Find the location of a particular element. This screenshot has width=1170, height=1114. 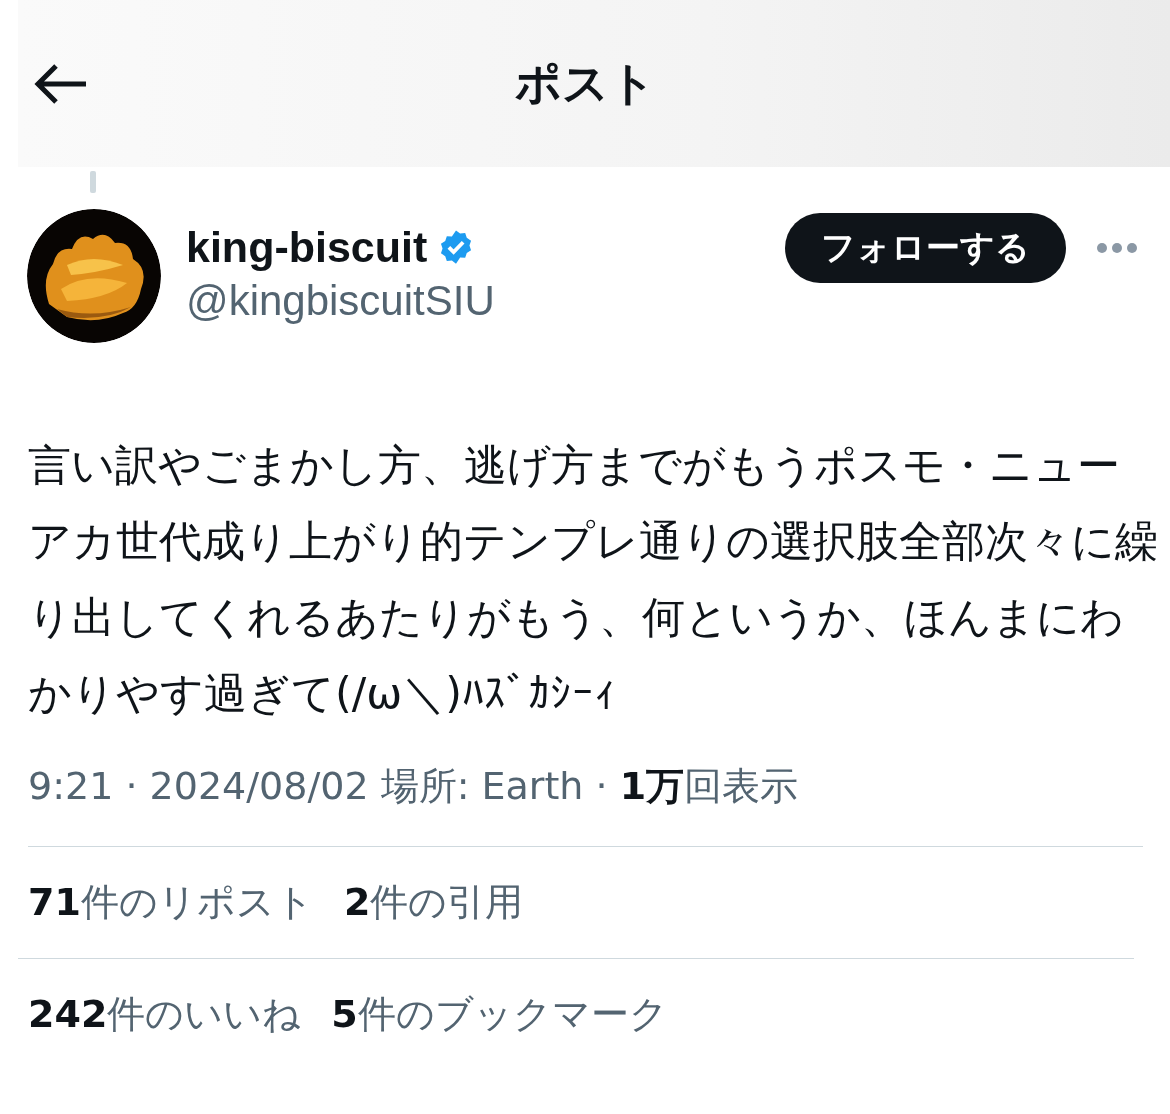

post-meta: 9:21 · 2024/08/02 場所: Earth · 1万回表示 is located at coordinates (585, 804).